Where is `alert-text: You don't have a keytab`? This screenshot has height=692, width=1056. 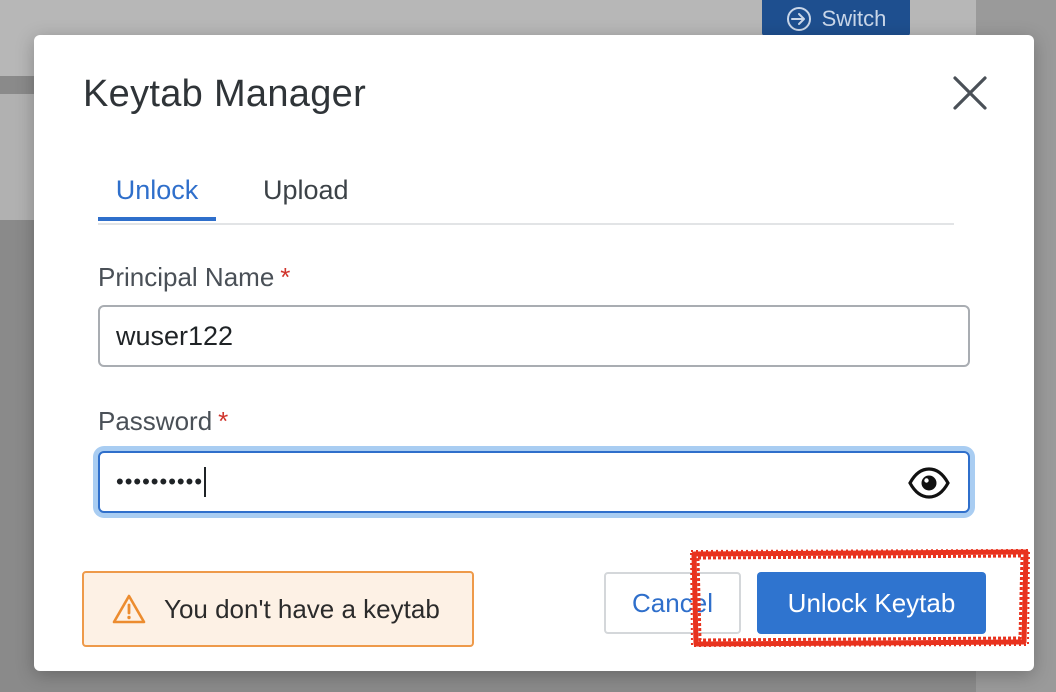
alert-text: You don't have a keytab is located at coordinates (302, 608).